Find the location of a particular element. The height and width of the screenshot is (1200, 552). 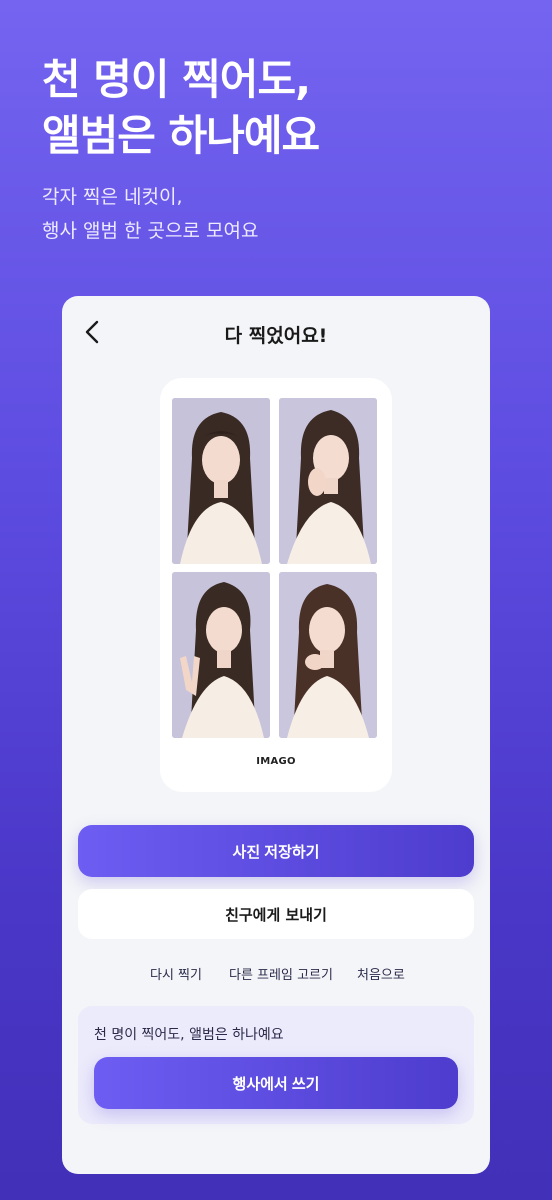

top-bar: 다 찍었어요! is located at coordinates (276, 334).